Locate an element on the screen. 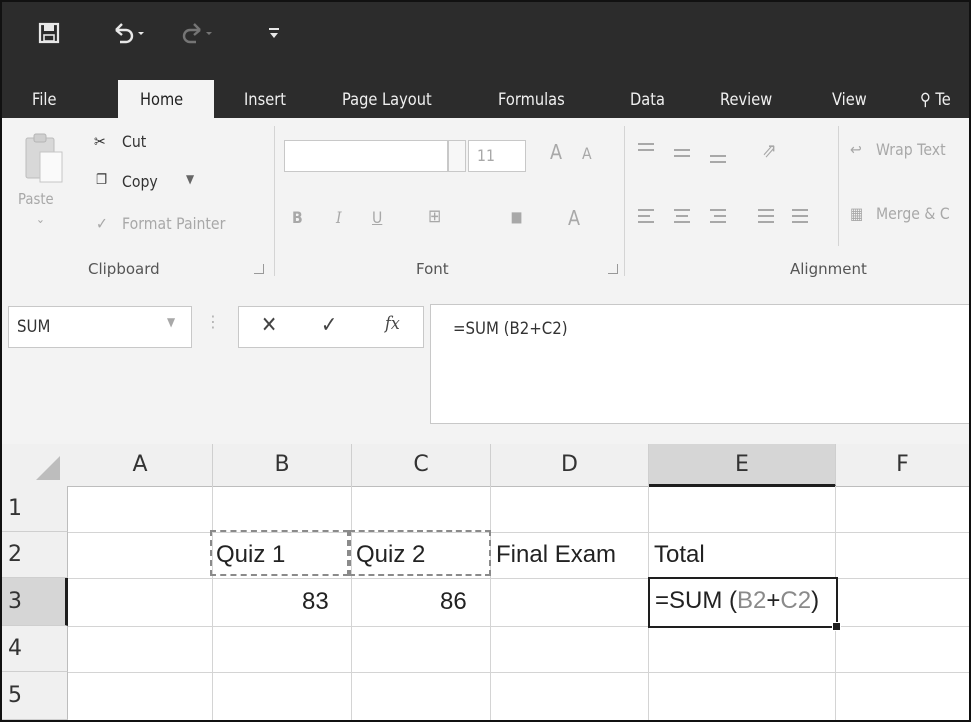 The image size is (971, 722). cell-e2: Total is located at coordinates (679, 555).